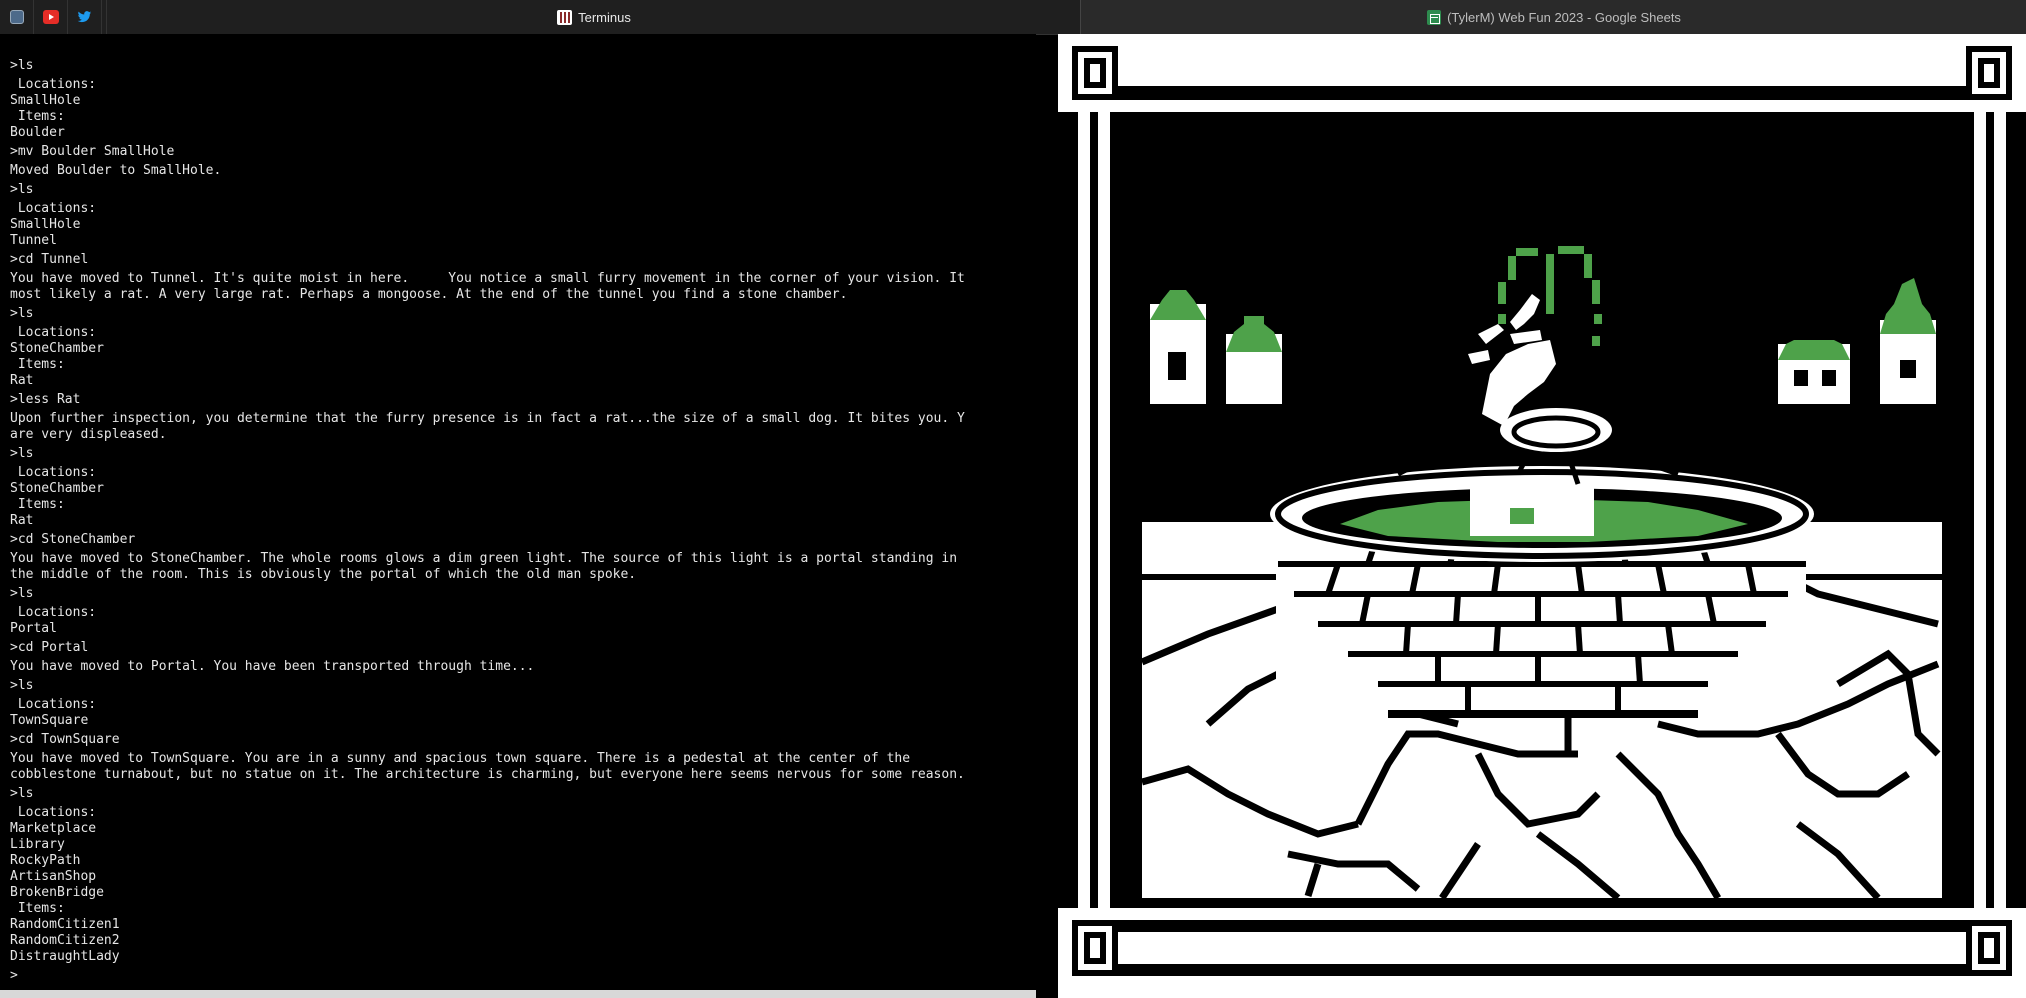 This screenshot has width=2026, height=998. What do you see at coordinates (53, 108) in the screenshot?
I see `terminal-output-block: Locations: SmallHole Items: Boulder` at bounding box center [53, 108].